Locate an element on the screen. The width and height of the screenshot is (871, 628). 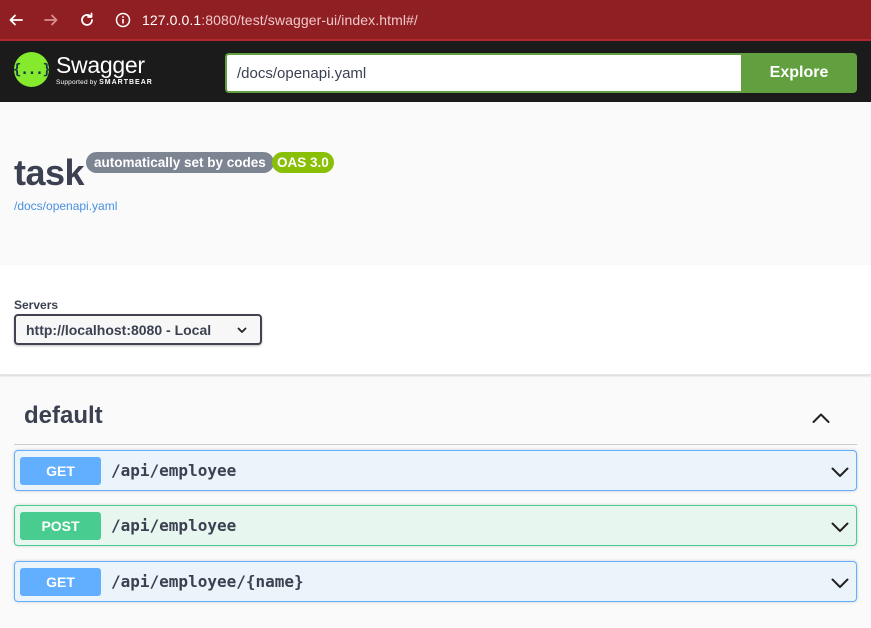
back-arrow-icon is located at coordinates (16, 20).